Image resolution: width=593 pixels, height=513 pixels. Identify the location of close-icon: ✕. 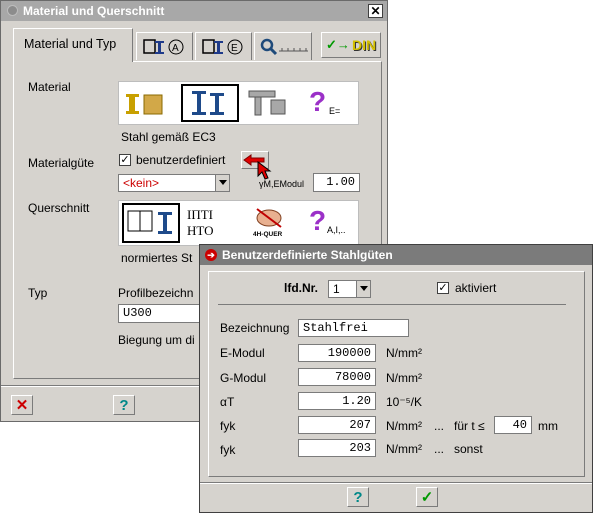
(22, 405).